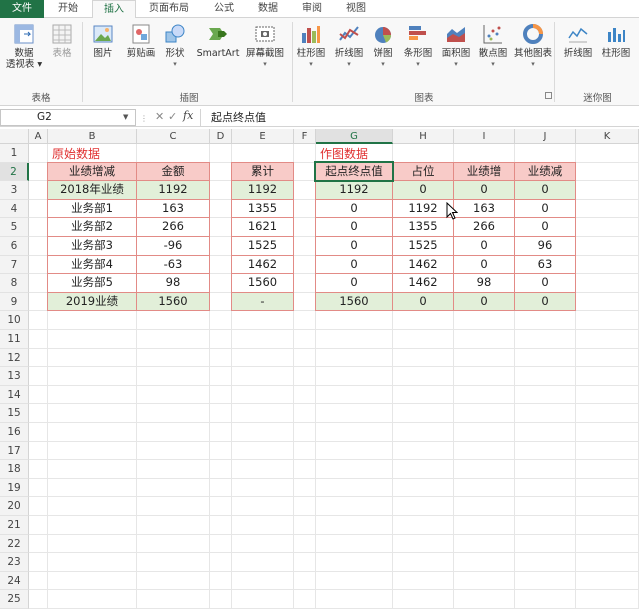  Describe the element at coordinates (14, 320) in the screenshot. I see `row-header-10: 10` at that location.